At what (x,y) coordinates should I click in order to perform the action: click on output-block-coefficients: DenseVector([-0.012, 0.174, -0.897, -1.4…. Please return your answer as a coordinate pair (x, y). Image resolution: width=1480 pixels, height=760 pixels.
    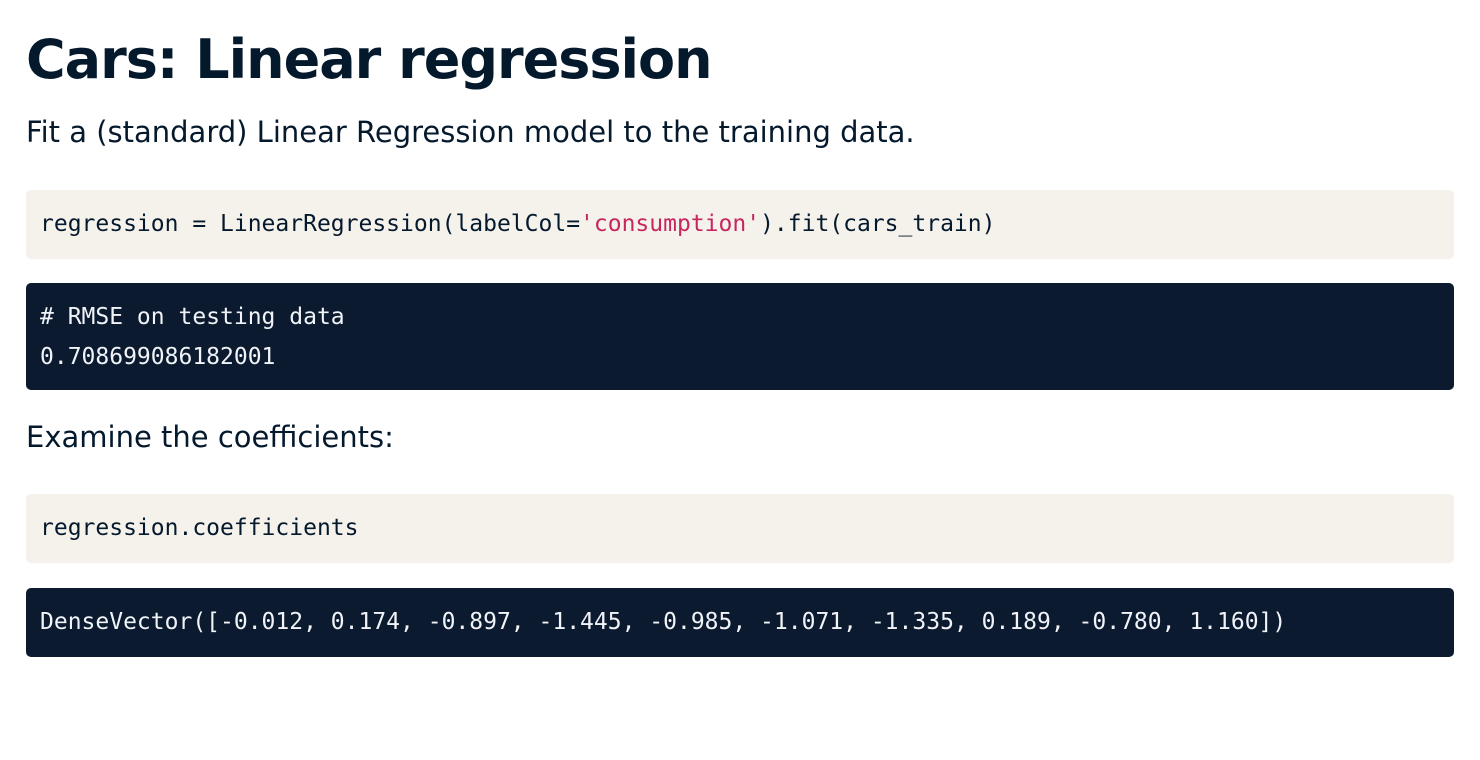
    Looking at the image, I should click on (740, 622).